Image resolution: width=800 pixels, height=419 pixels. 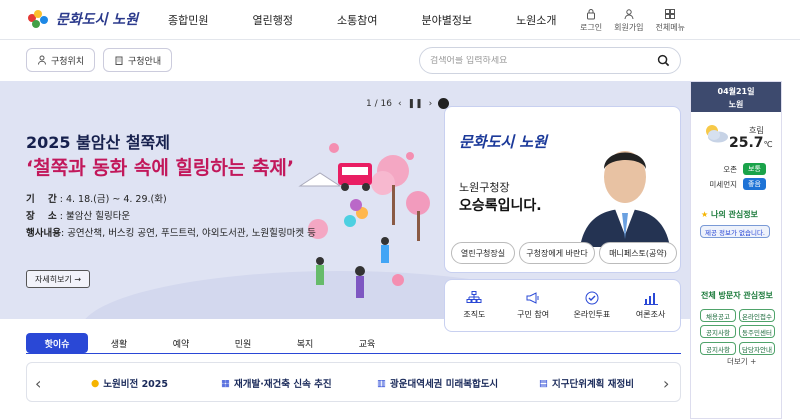 What do you see at coordinates (384, 20) in the screenshot?
I see `main-nav: 종합민원 열린행정 소통참여 분야별정보 노원소개` at bounding box center [384, 20].